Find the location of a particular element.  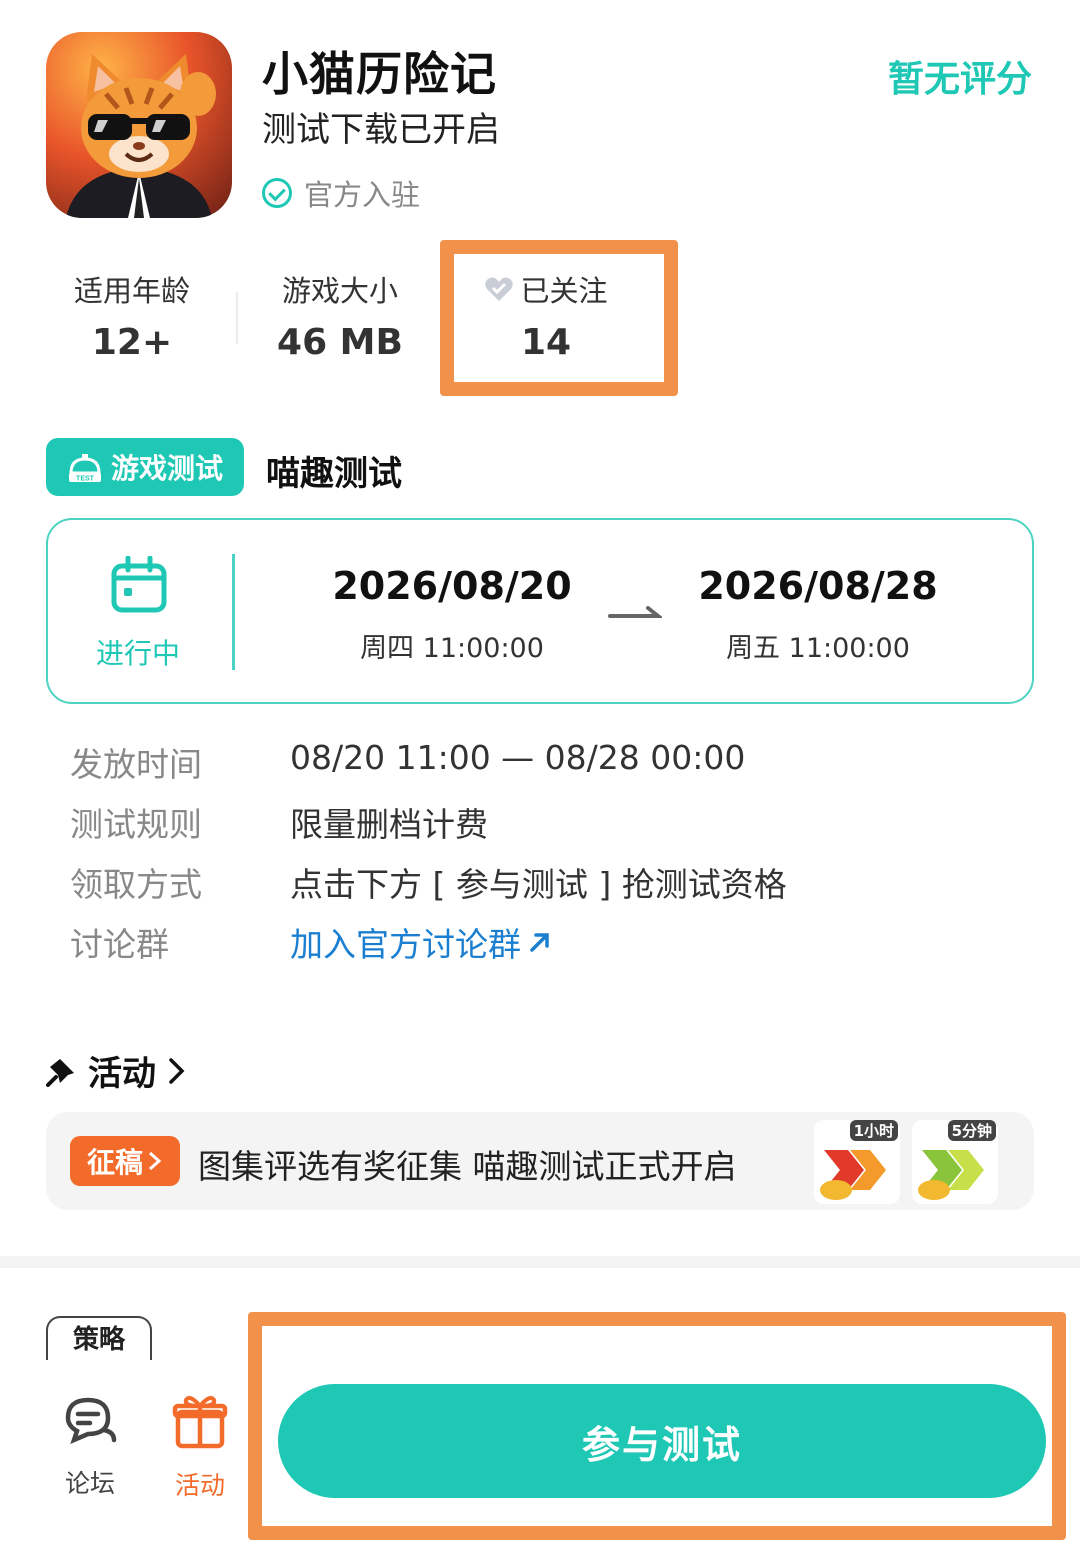

activity-tag: 征稿 is located at coordinates (125, 1161).